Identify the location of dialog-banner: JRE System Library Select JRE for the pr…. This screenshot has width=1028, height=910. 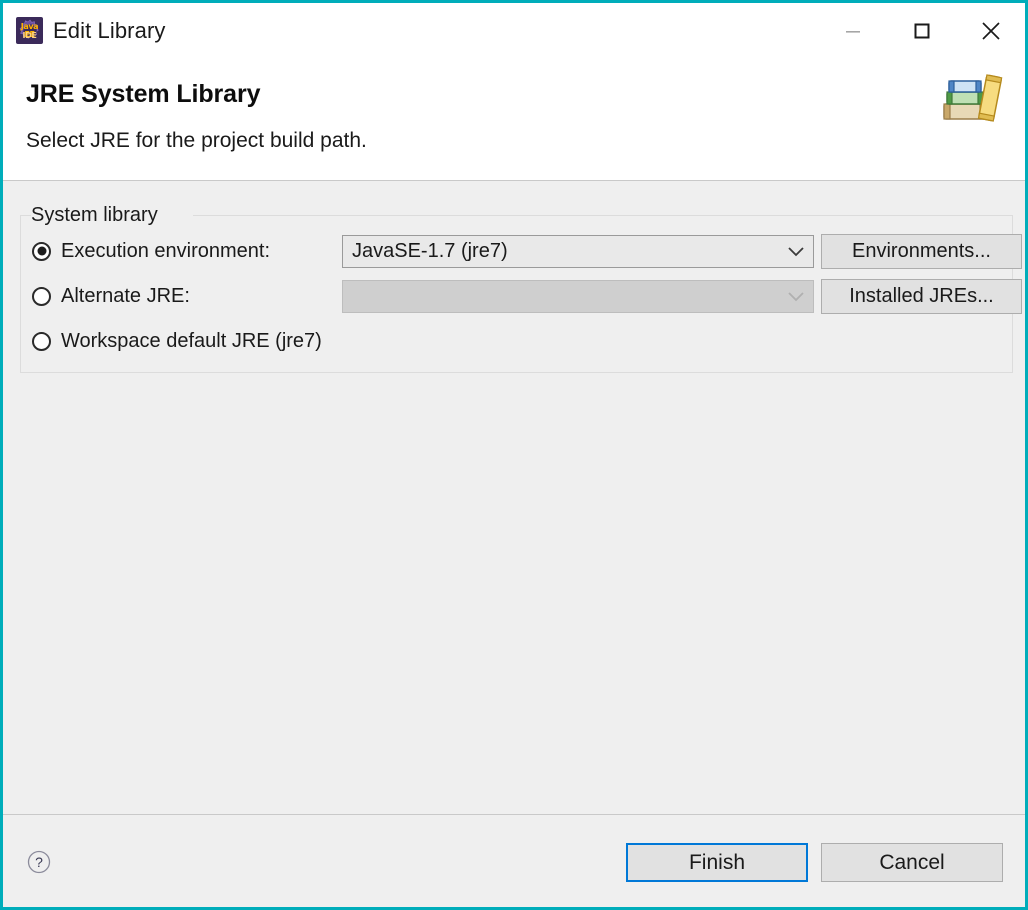
(514, 119).